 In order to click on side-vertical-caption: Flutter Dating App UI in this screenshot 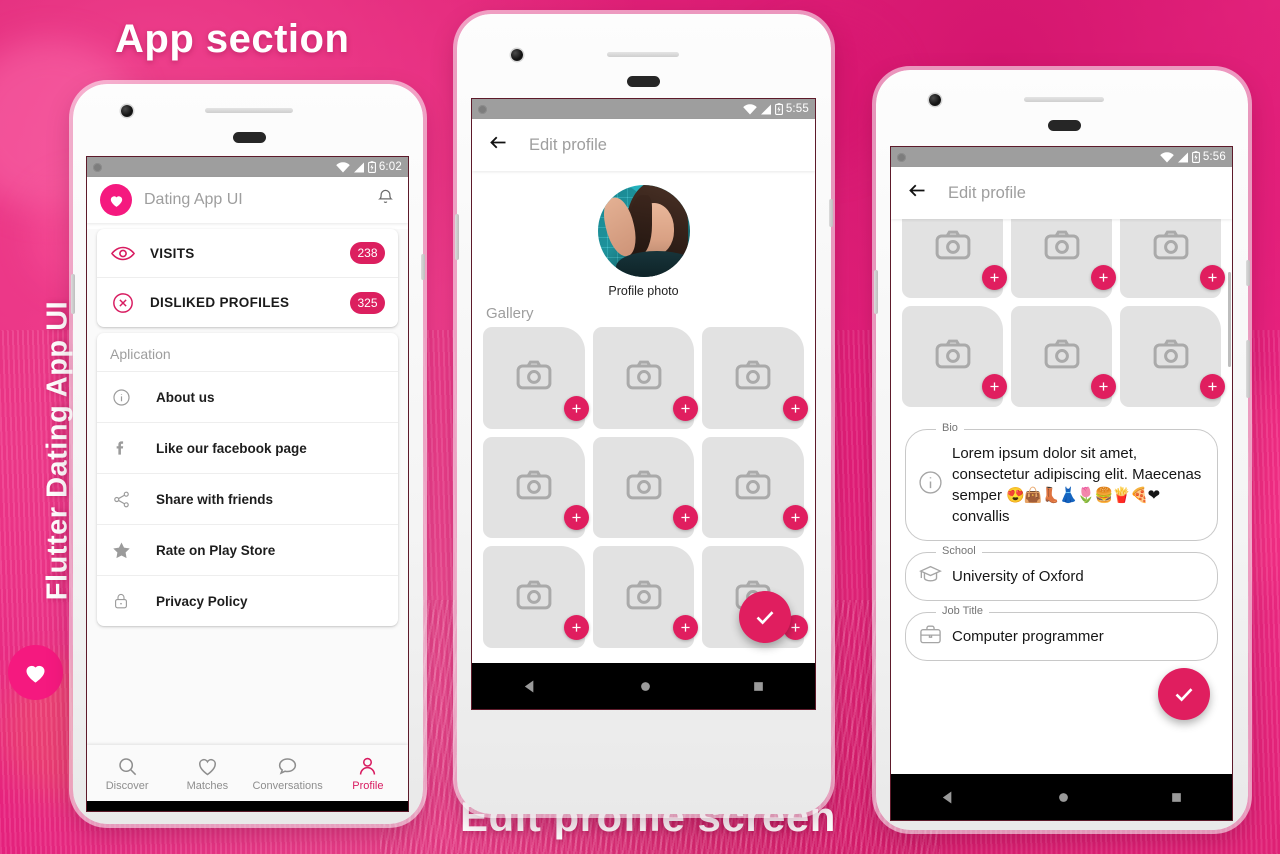, I will do `click(57, 450)`.